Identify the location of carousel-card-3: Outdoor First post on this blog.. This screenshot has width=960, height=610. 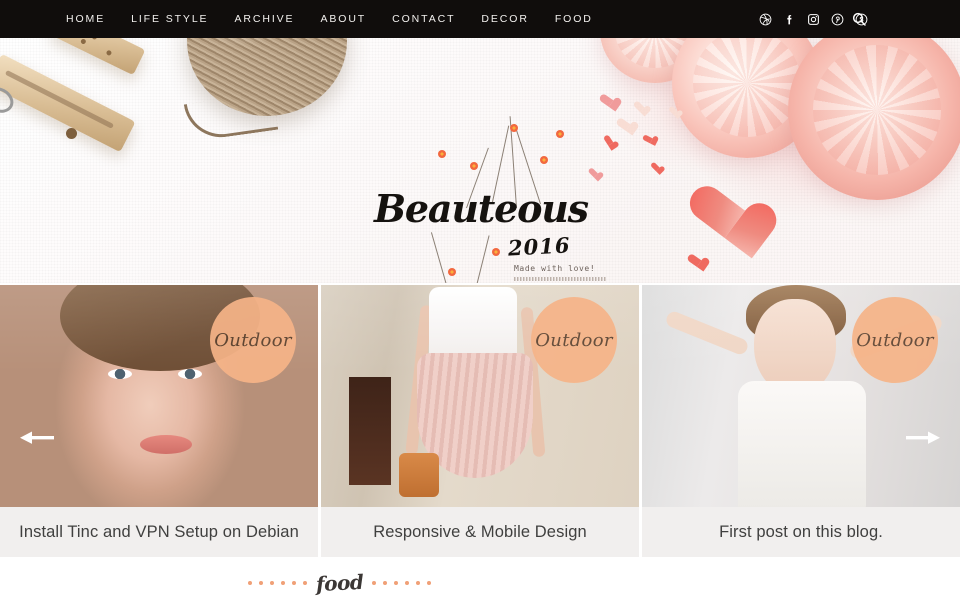
(801, 421).